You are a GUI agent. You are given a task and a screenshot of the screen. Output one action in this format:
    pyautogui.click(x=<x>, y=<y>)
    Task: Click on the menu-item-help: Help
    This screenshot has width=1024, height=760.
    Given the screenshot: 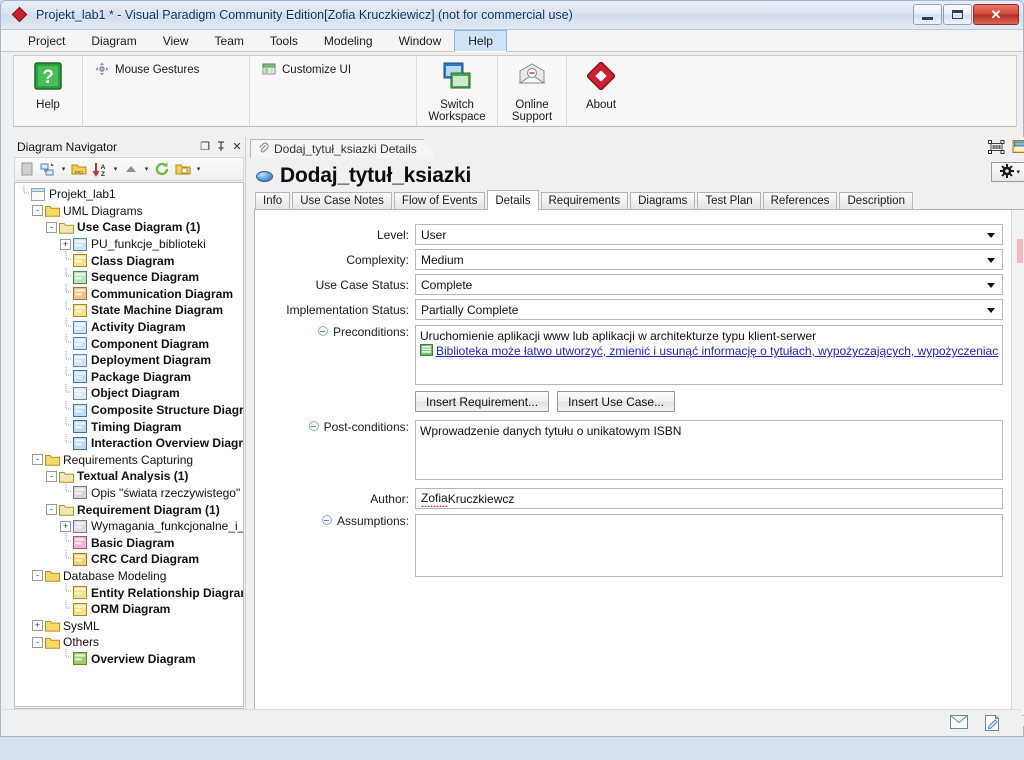 What is the action you would take?
    pyautogui.click(x=480, y=41)
    